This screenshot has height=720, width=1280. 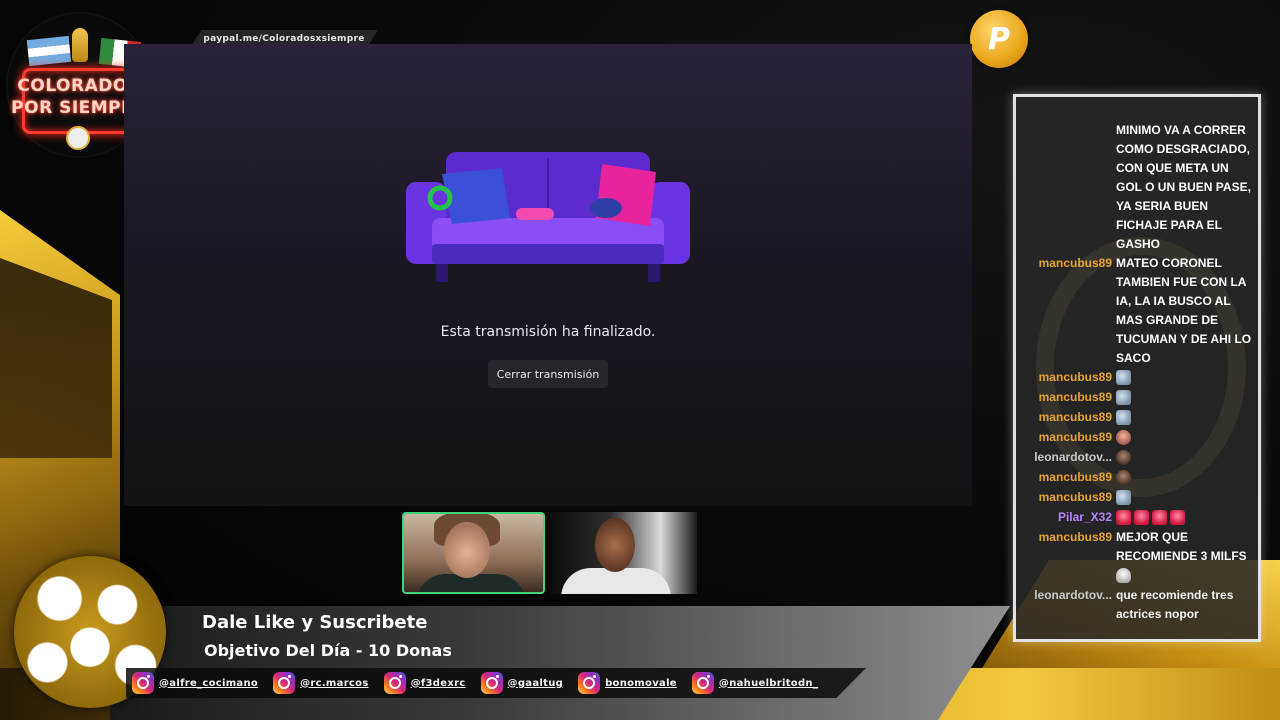 I want to click on stream-ended-message: Esta transmisión ha finalizado., so click(x=548, y=332).